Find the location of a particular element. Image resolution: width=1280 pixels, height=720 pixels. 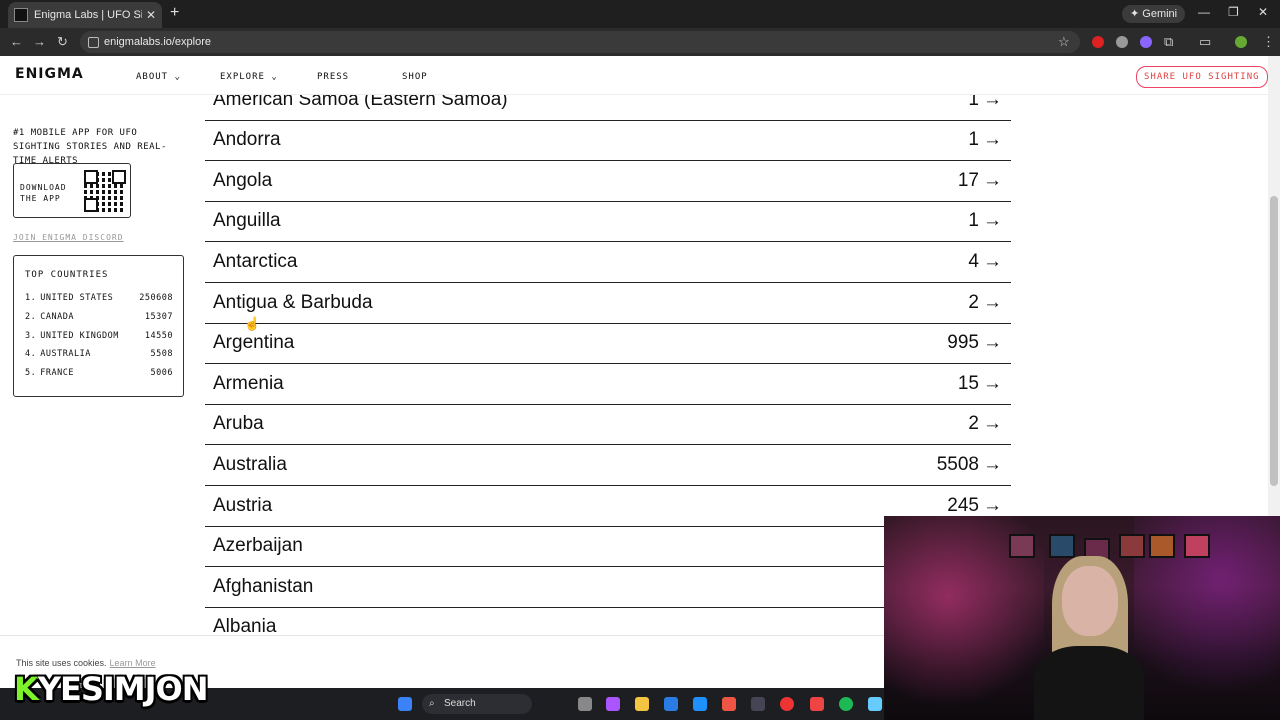

sighting-count: 995 is located at coordinates (963, 343).